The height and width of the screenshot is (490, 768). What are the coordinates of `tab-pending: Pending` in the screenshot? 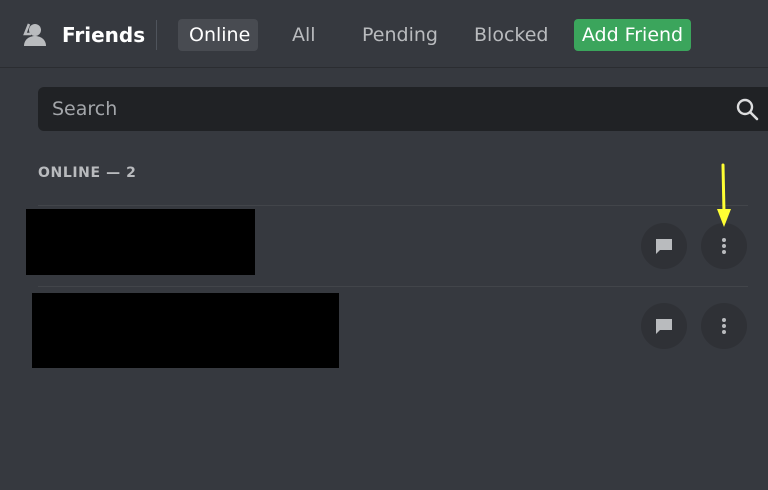 It's located at (400, 35).